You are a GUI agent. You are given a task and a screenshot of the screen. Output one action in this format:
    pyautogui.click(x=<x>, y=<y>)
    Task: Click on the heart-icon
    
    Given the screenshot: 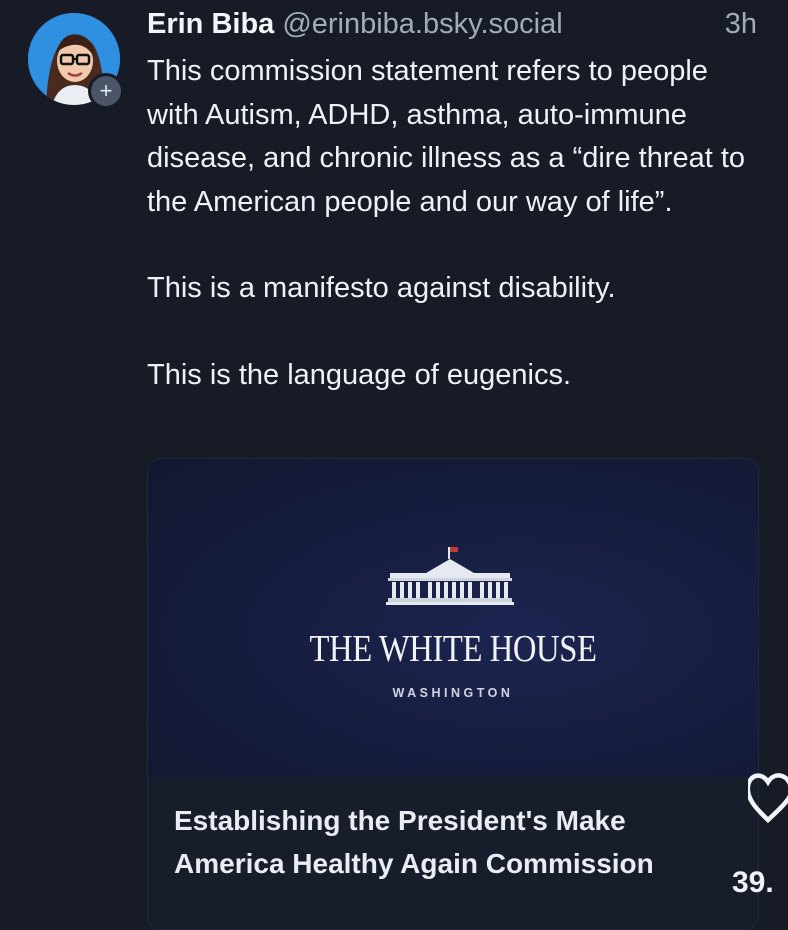 What is the action you would take?
    pyautogui.click(x=766, y=800)
    